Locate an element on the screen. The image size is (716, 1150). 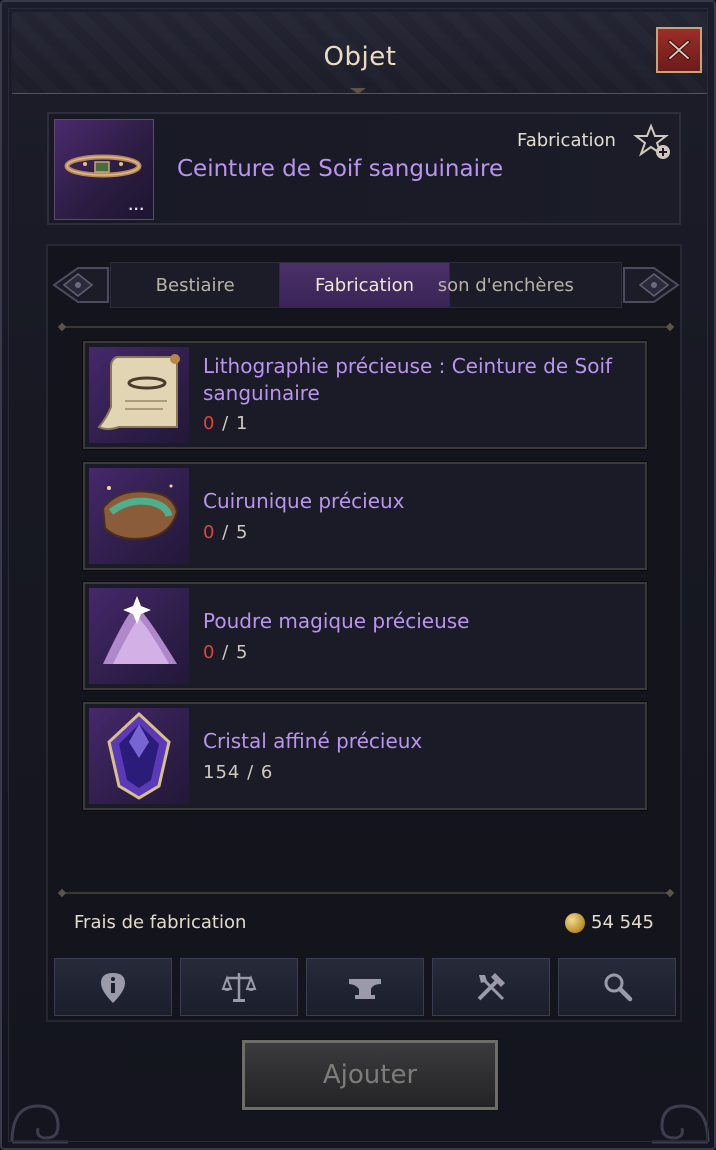
magic-powder-icon is located at coordinates (140, 630).